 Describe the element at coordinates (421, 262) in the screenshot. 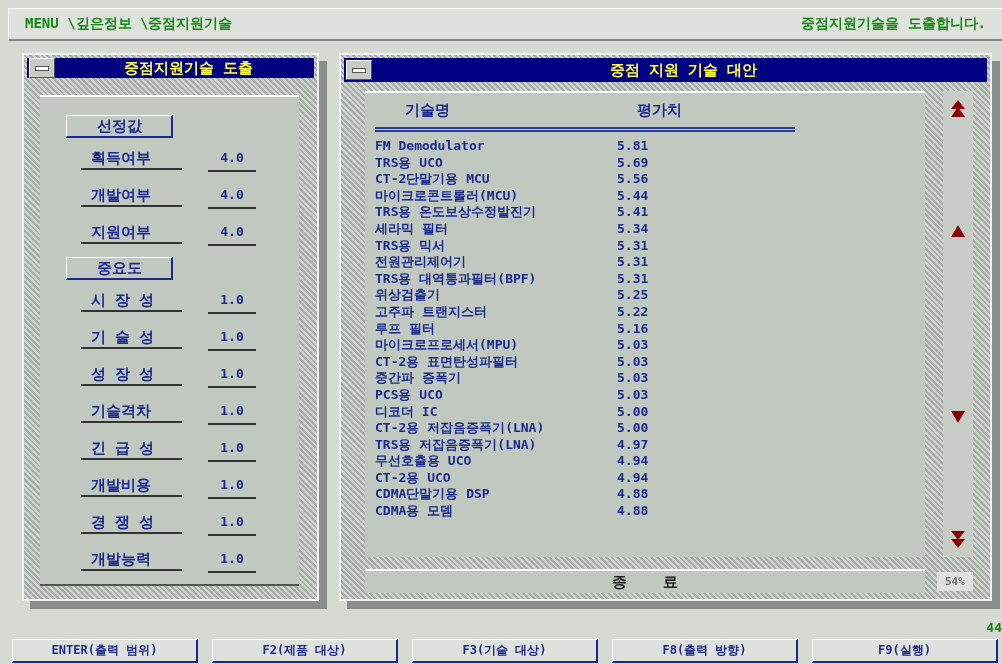

I see `technology-name: 전원관리제어기` at that location.